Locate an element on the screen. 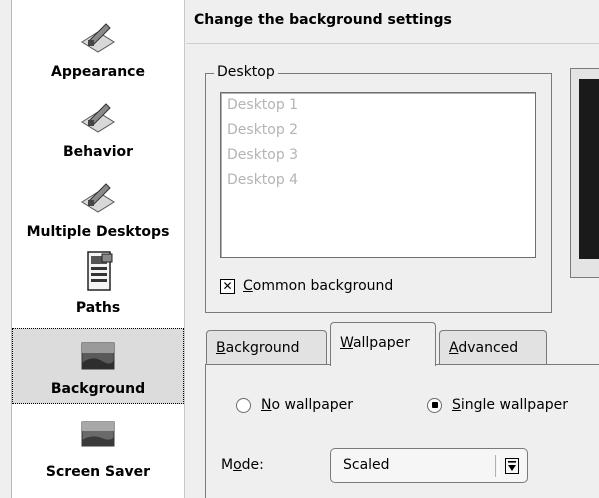  behavior-icon is located at coordinates (98, 118).